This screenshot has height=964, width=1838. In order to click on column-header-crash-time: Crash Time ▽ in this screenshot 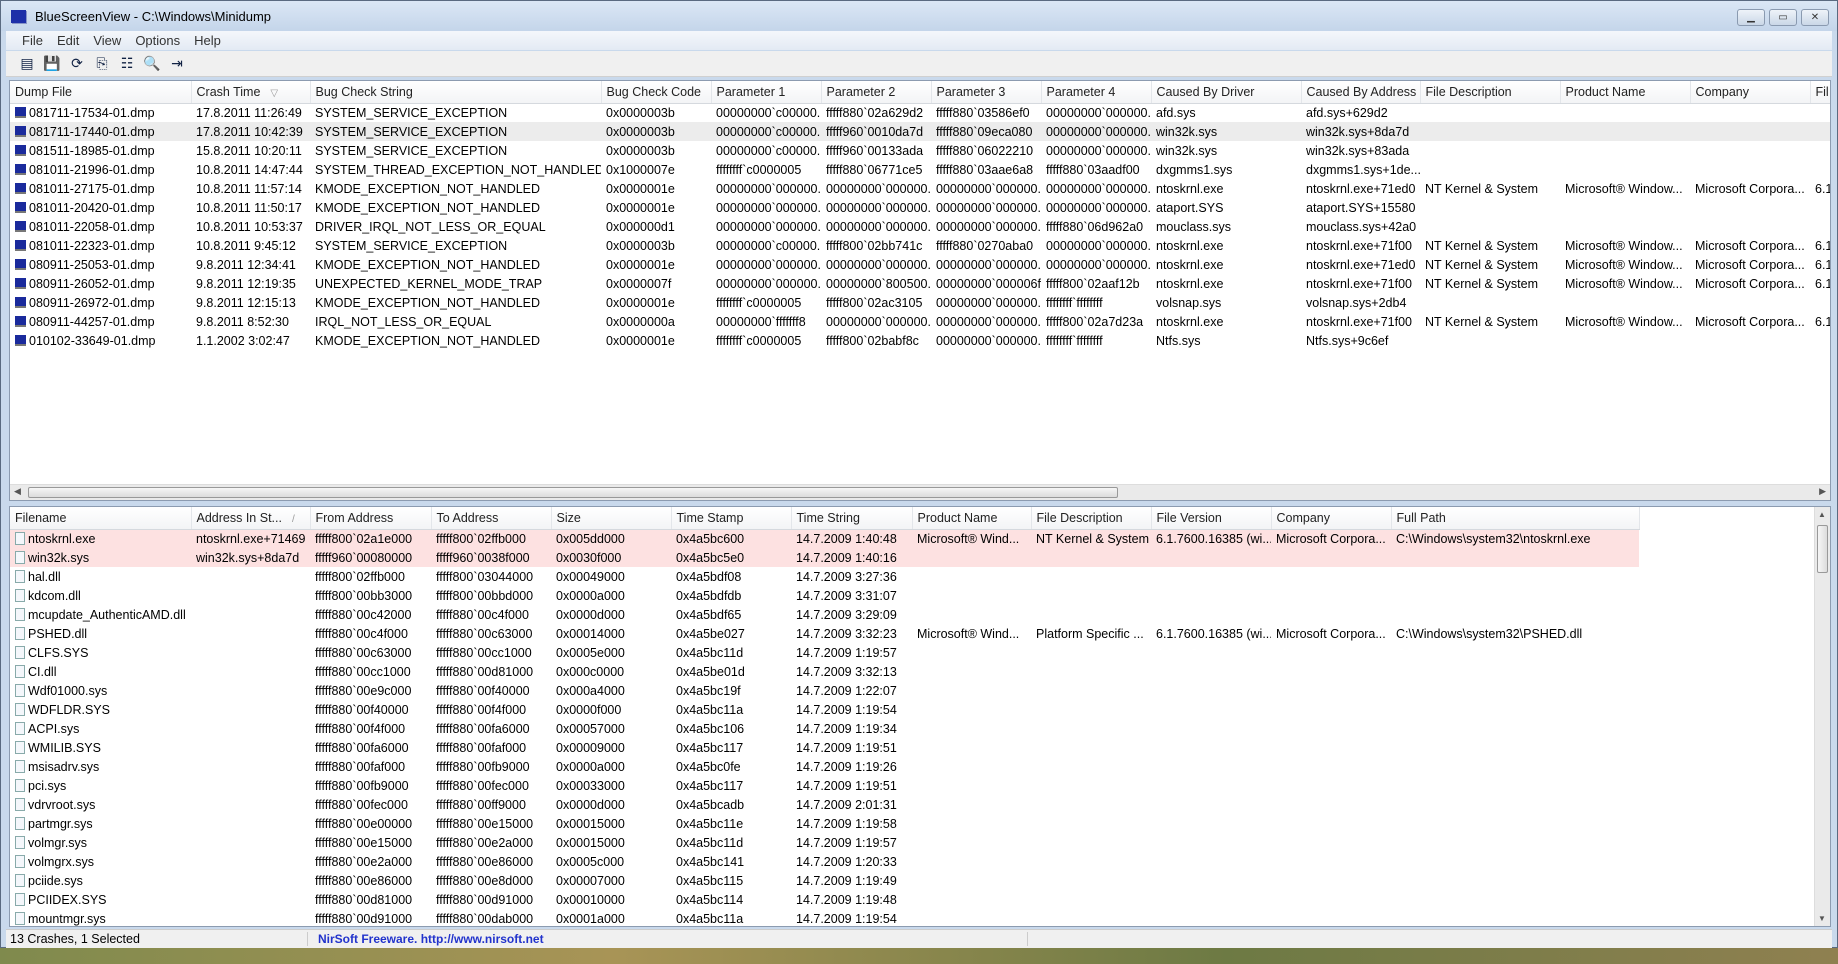, I will do `click(251, 92)`.